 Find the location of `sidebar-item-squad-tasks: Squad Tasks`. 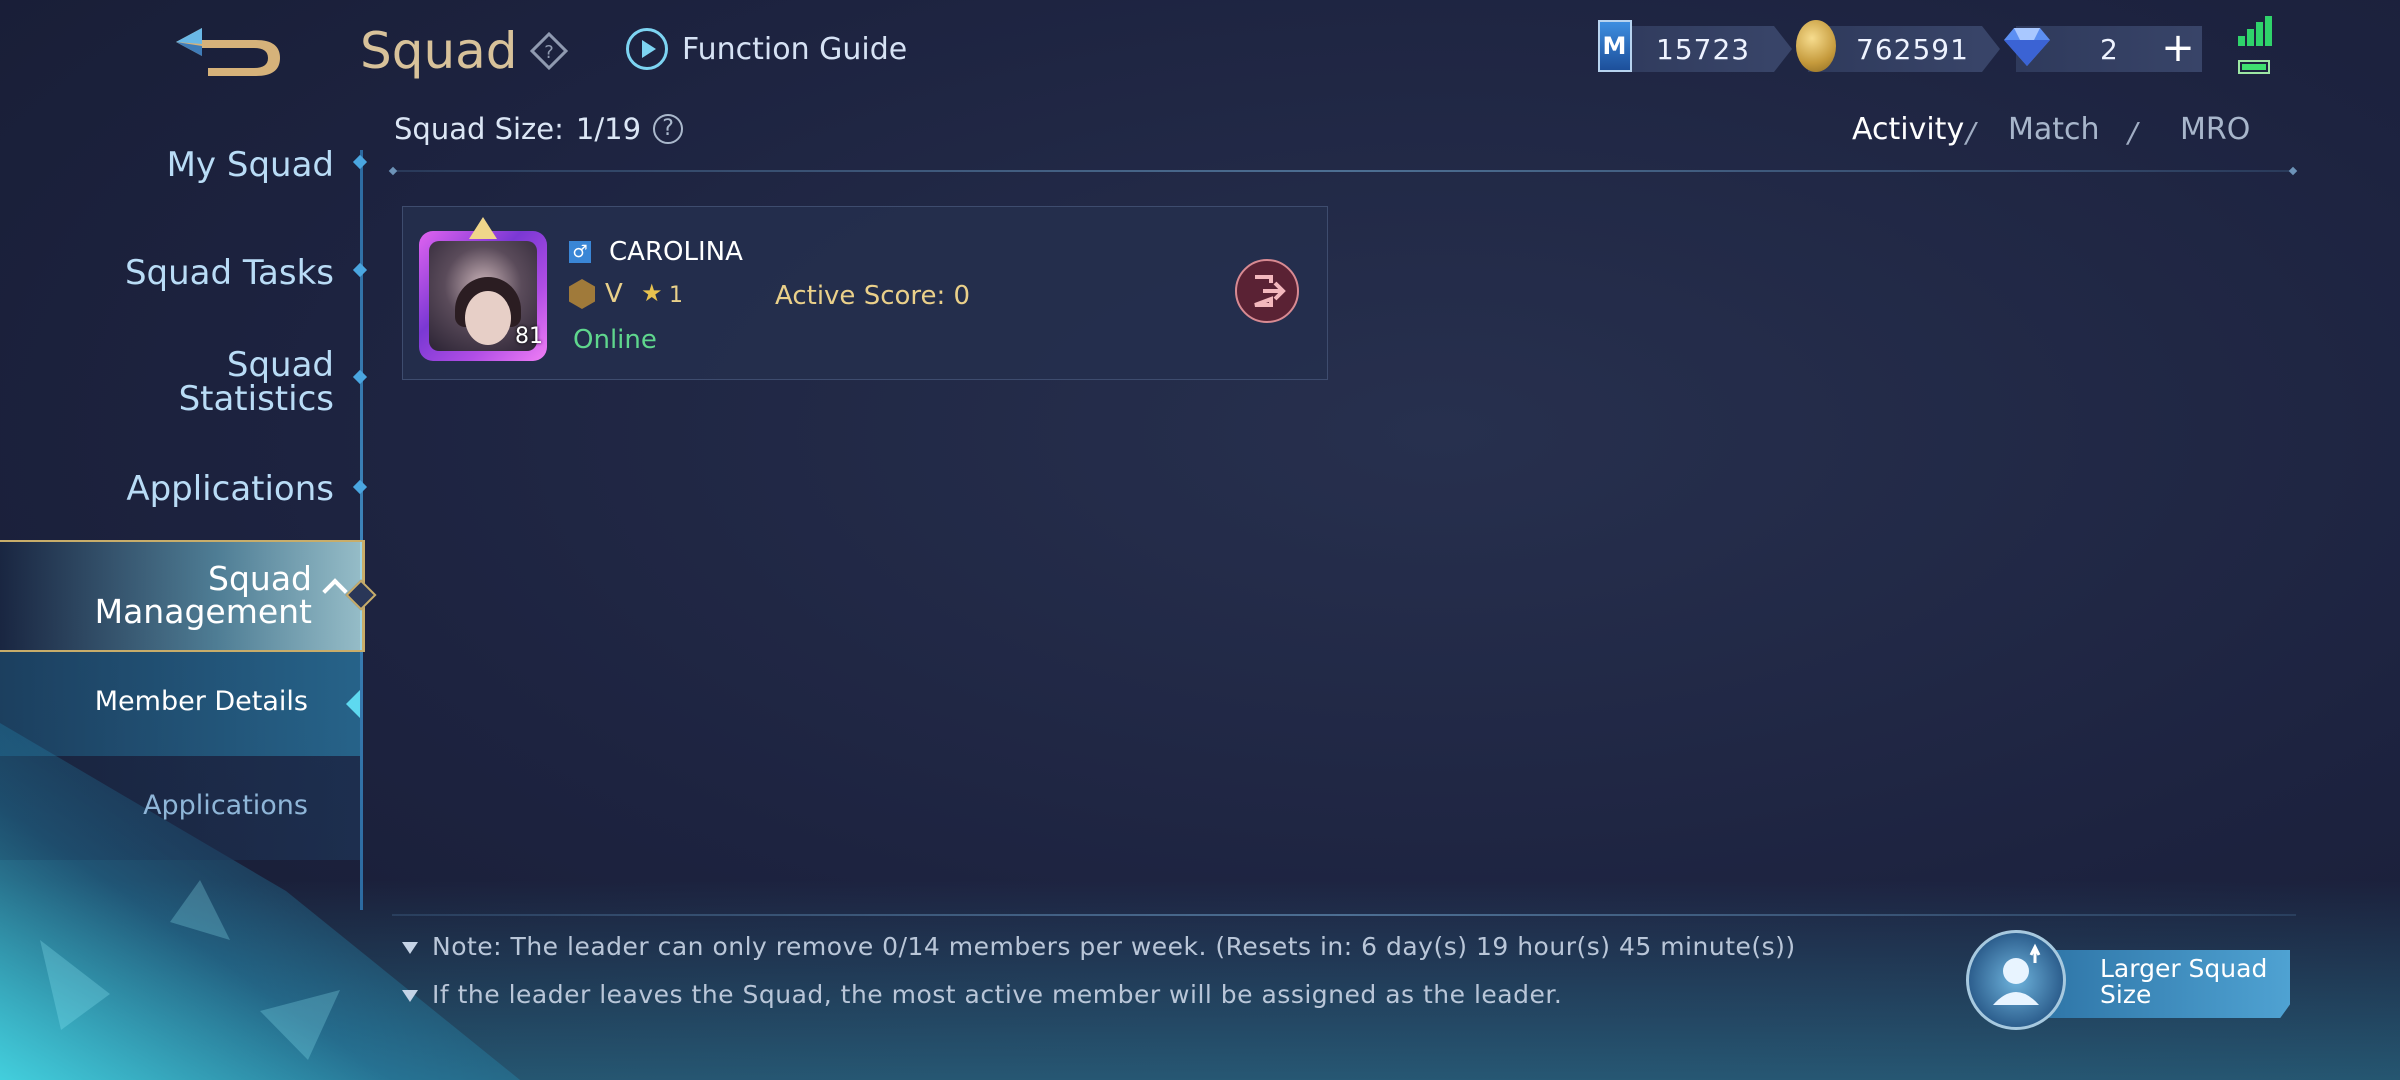

sidebar-item-squad-tasks: Squad Tasks is located at coordinates (229, 273).